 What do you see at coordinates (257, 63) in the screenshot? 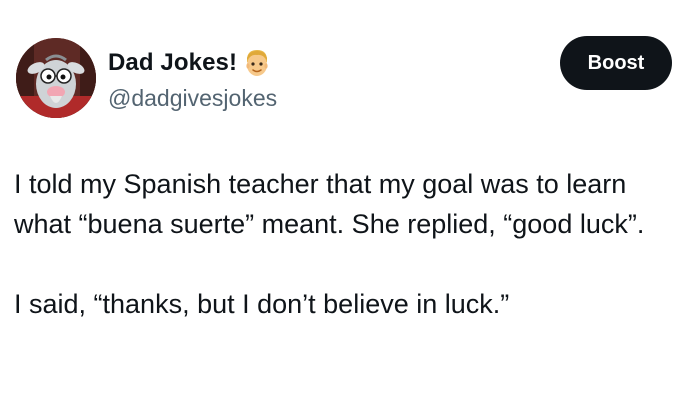
I see `man-face-emoji-icon` at bounding box center [257, 63].